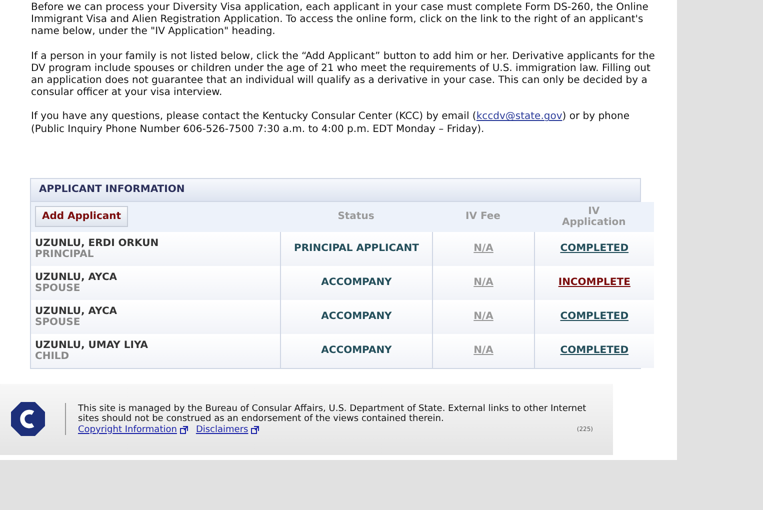 This screenshot has width=763, height=510. Describe the element at coordinates (64, 254) in the screenshot. I see `applicant-role: PRINCIPAL` at that location.